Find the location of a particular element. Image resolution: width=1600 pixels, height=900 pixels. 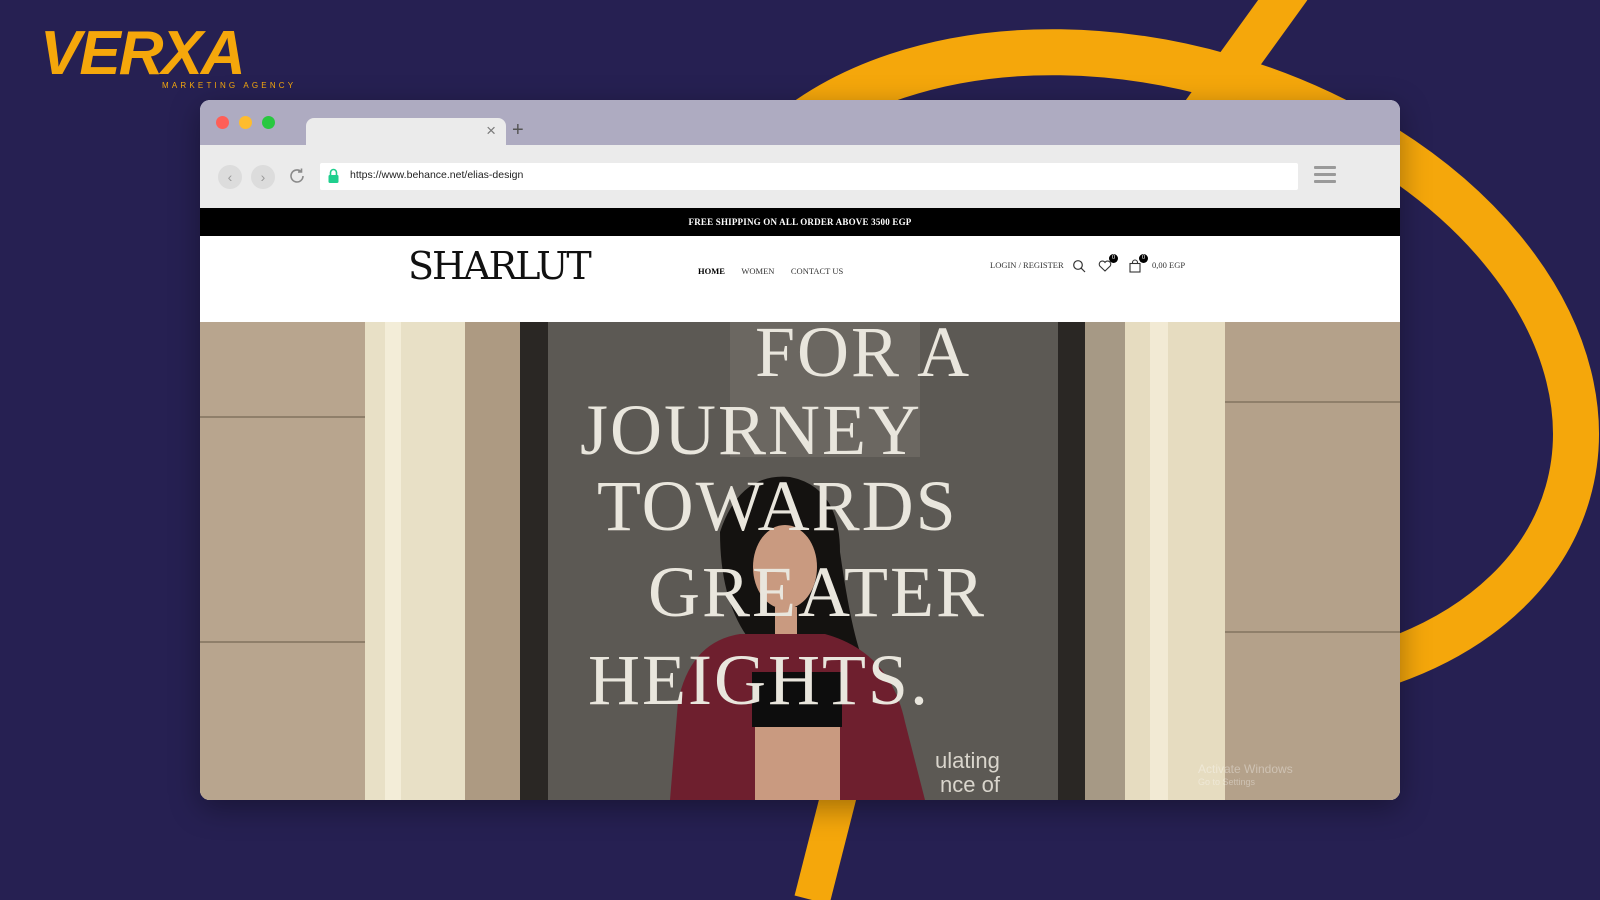

new-tab-icon: + is located at coordinates (518, 130).